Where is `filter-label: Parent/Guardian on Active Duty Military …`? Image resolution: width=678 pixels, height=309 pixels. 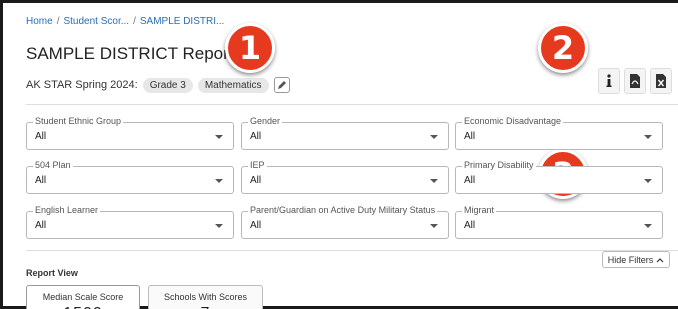 filter-label: Parent/Guardian on Active Duty Military … is located at coordinates (343, 210).